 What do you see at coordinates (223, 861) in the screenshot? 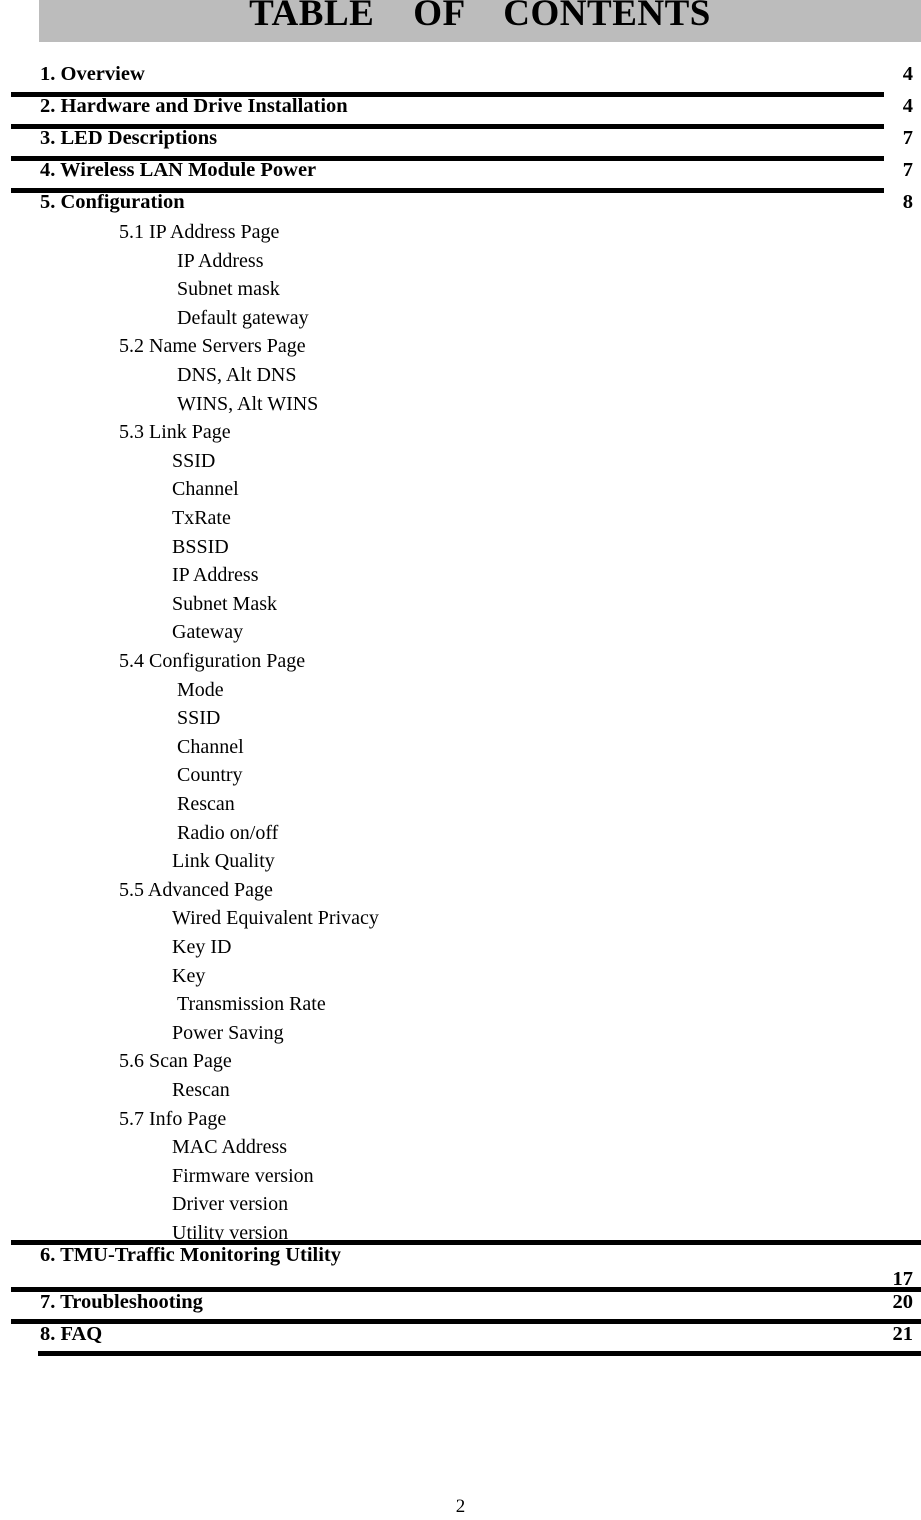
I see `toc-subentry: Link Quality` at bounding box center [223, 861].